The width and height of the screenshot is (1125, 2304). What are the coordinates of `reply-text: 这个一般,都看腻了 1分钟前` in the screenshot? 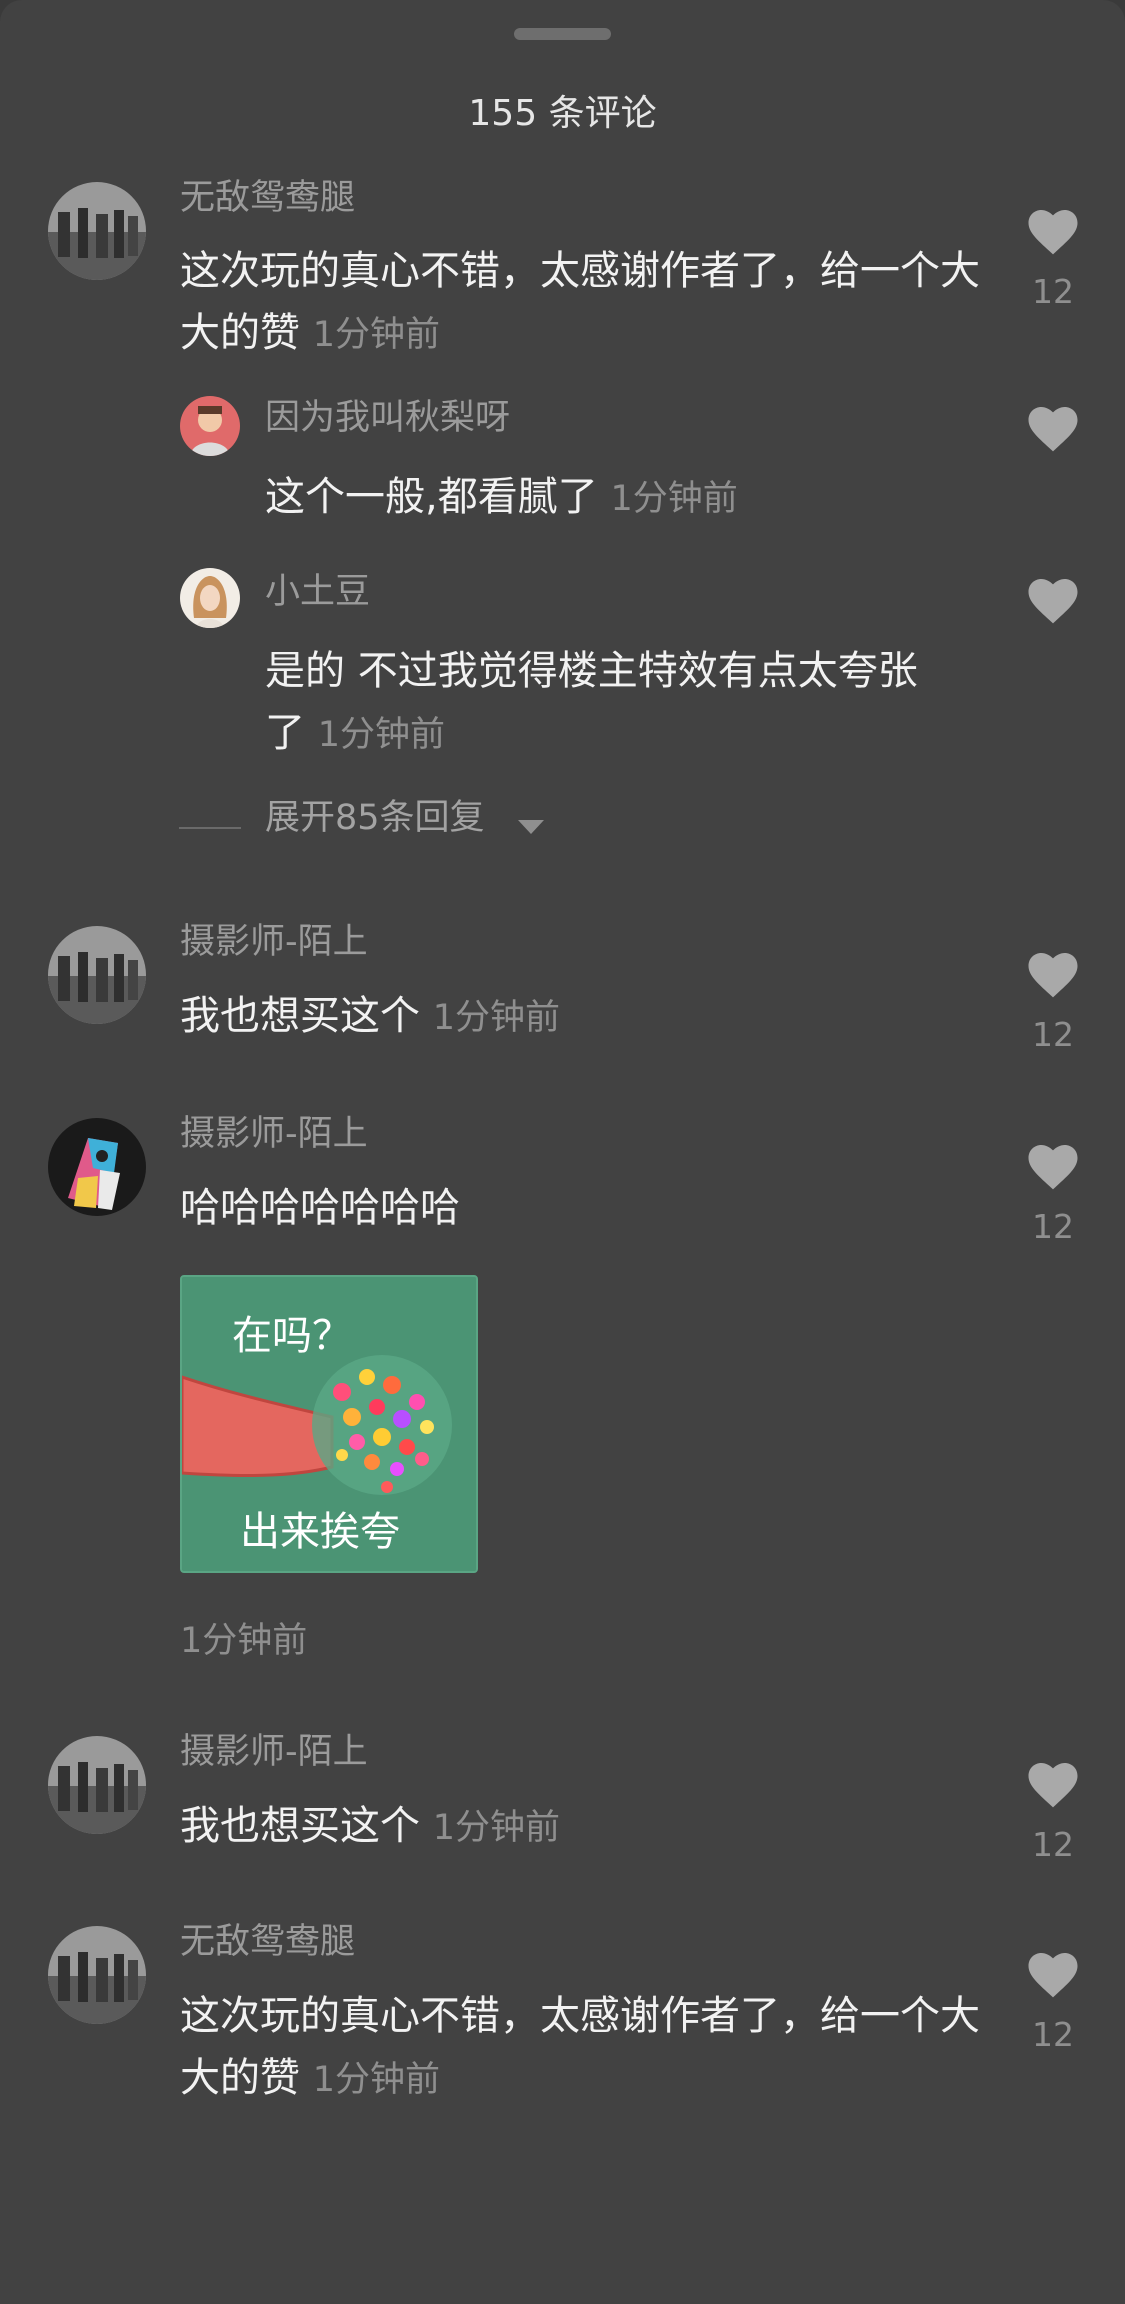 It's located at (501, 497).